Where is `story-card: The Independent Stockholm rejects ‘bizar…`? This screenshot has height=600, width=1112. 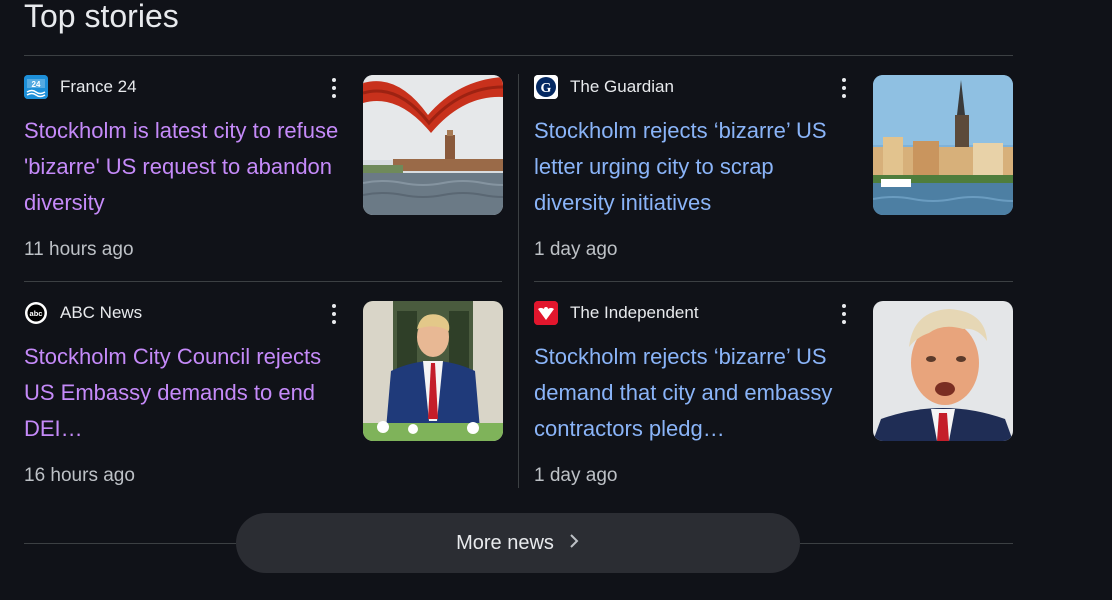
story-card: The Independent Stockholm rejects ‘bizar… is located at coordinates (774, 401).